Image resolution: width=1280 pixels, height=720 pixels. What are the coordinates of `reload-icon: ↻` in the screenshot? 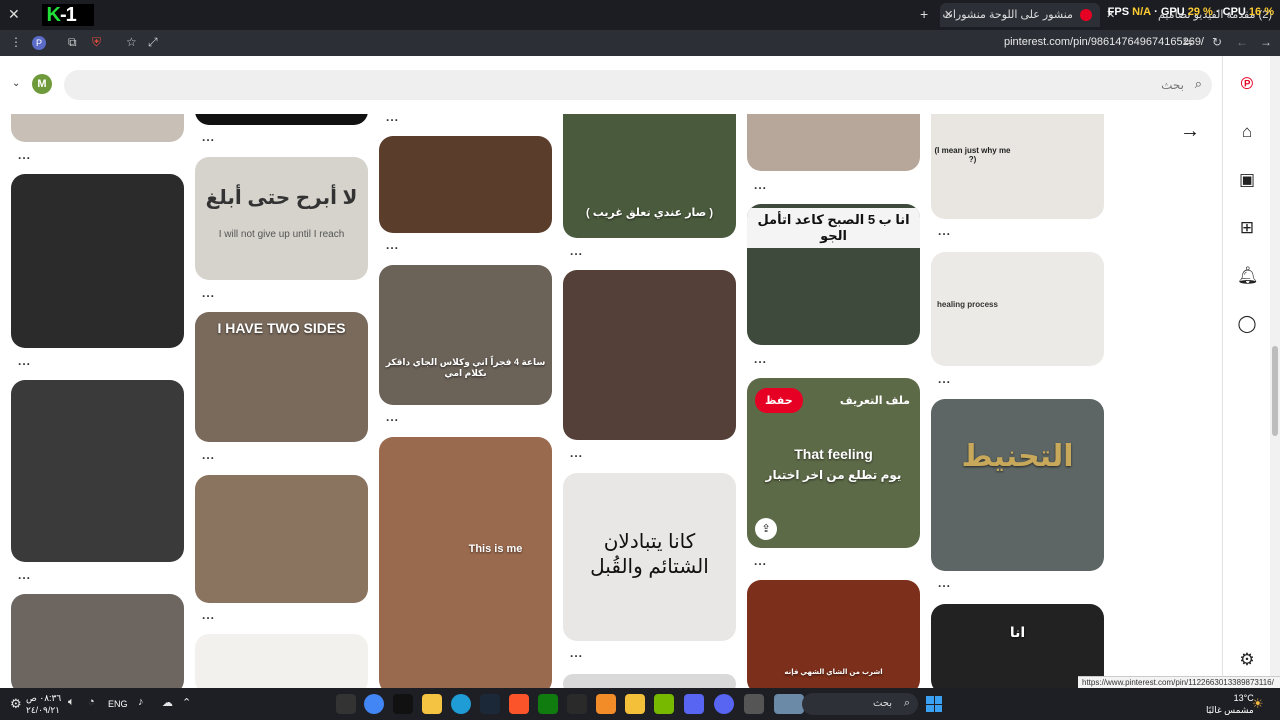 It's located at (1217, 42).